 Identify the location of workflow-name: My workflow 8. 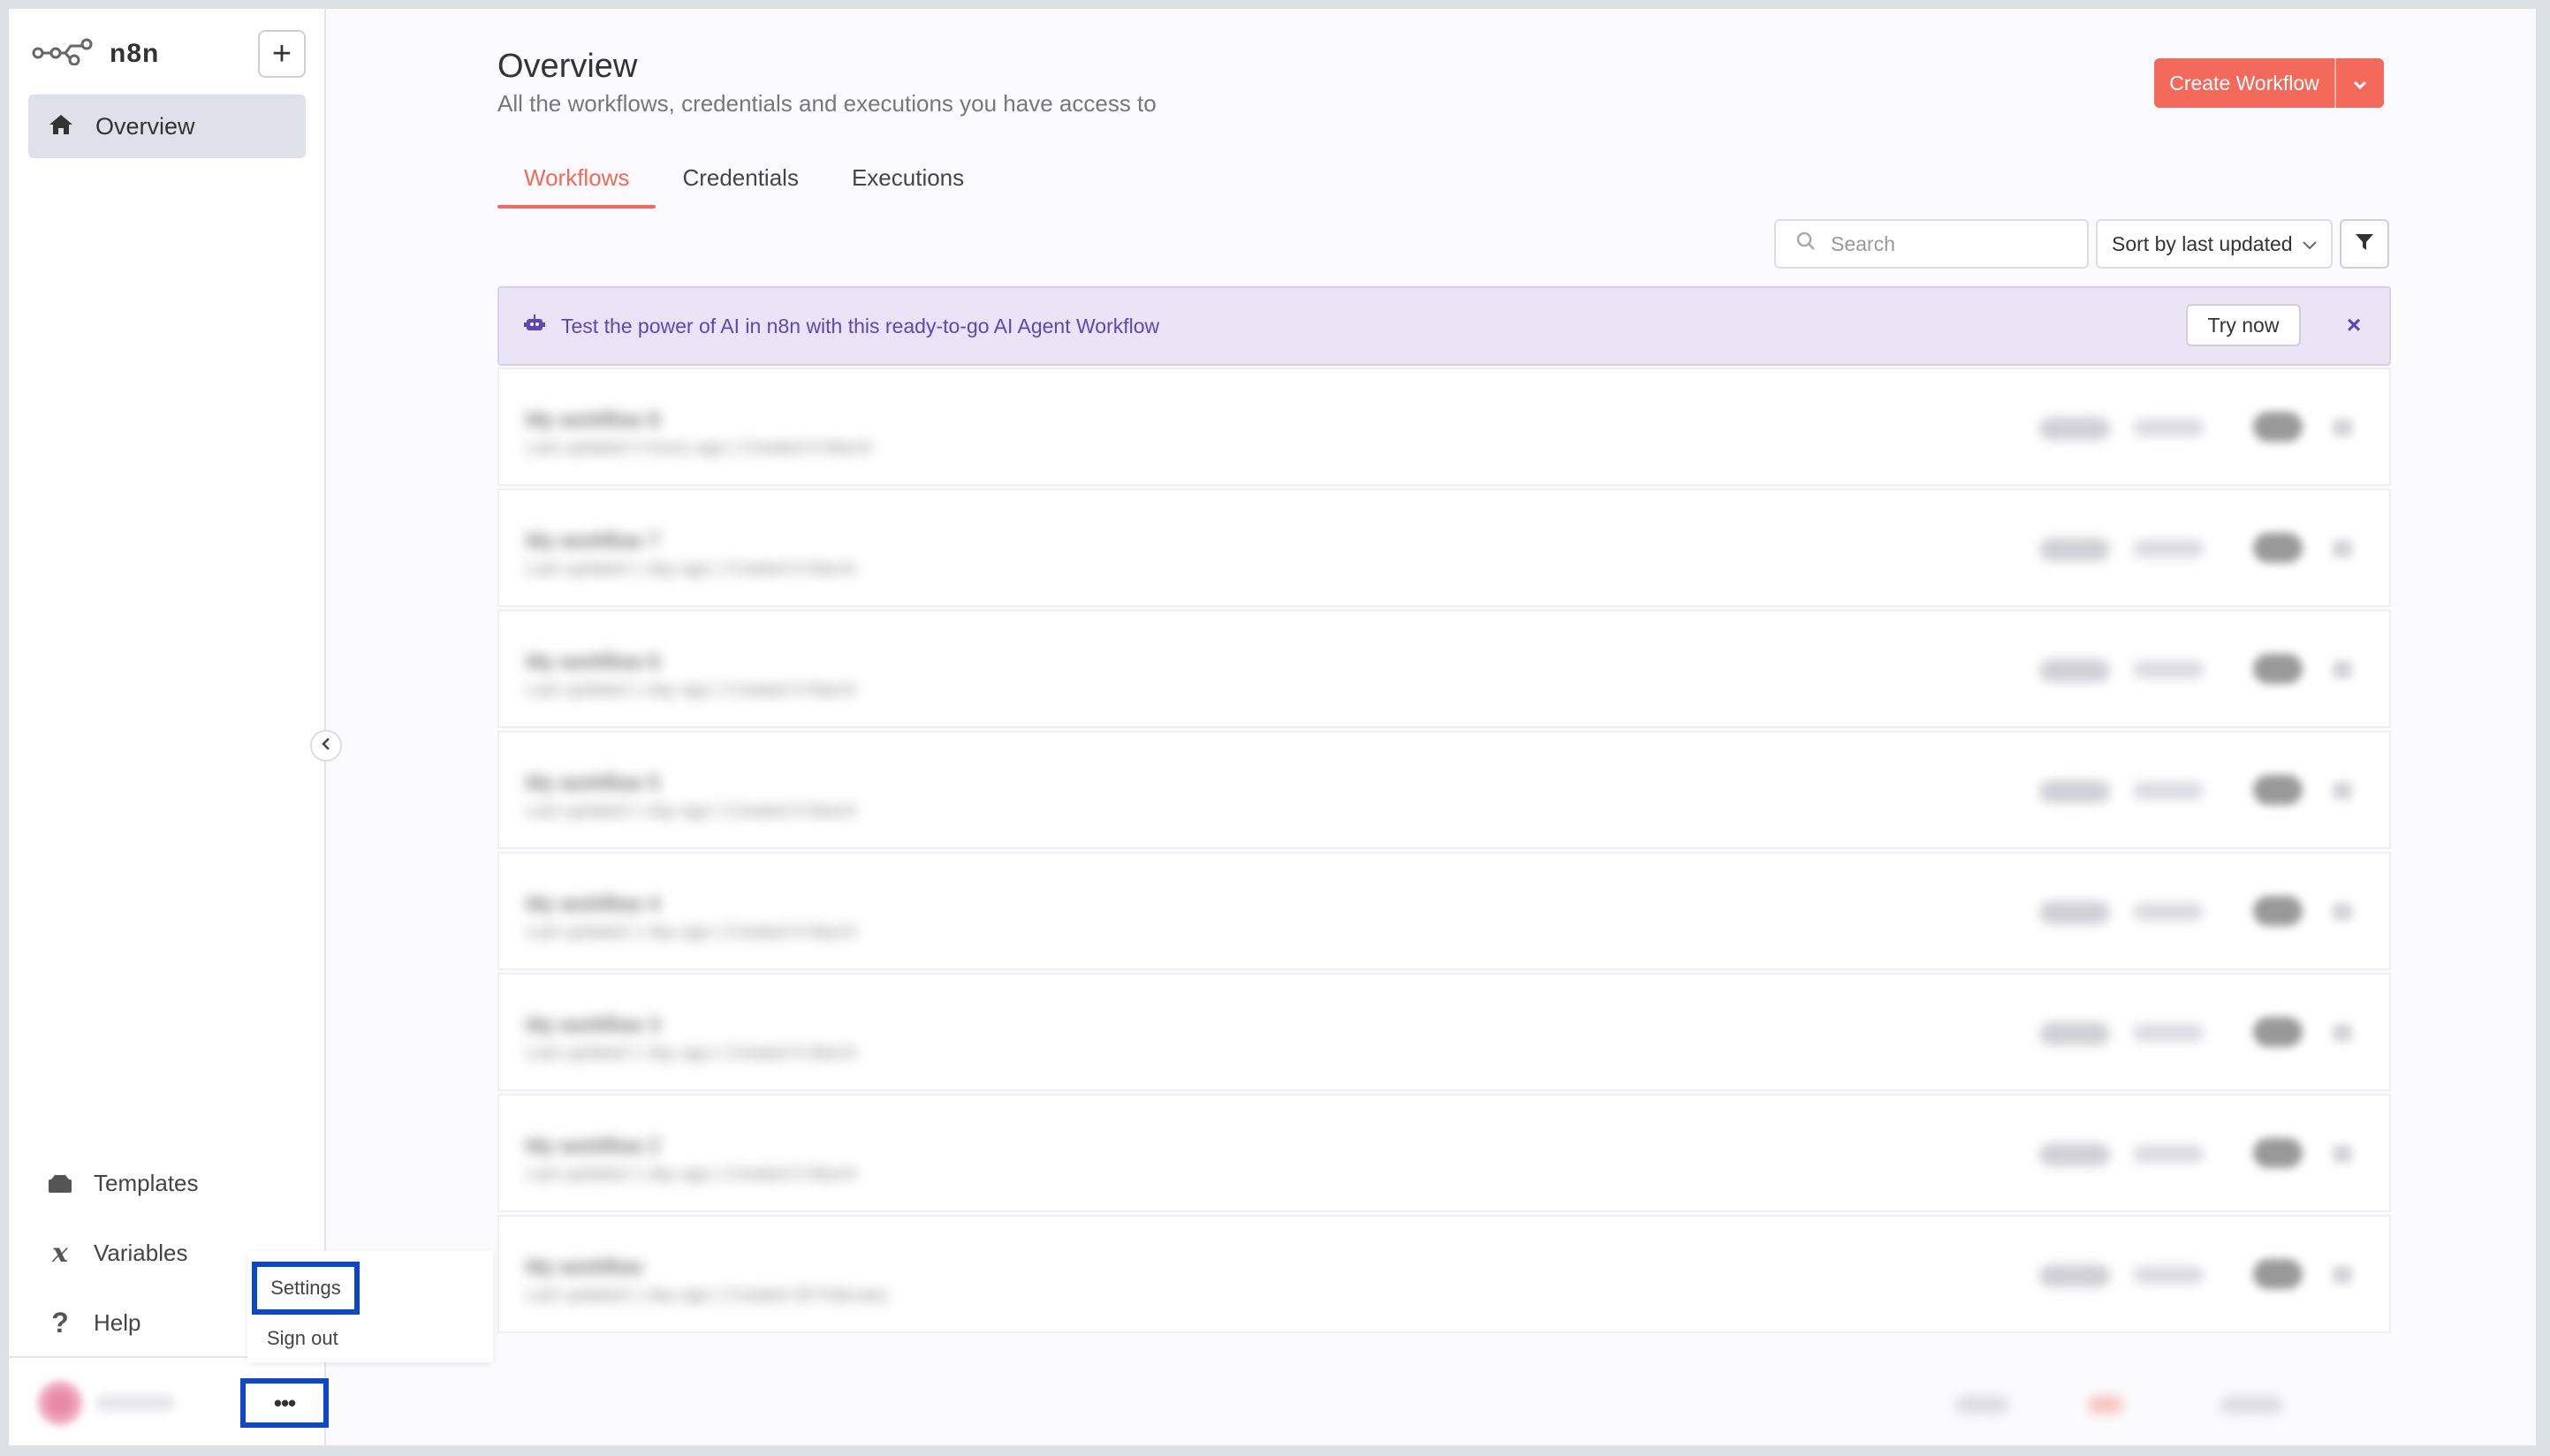
(593, 420).